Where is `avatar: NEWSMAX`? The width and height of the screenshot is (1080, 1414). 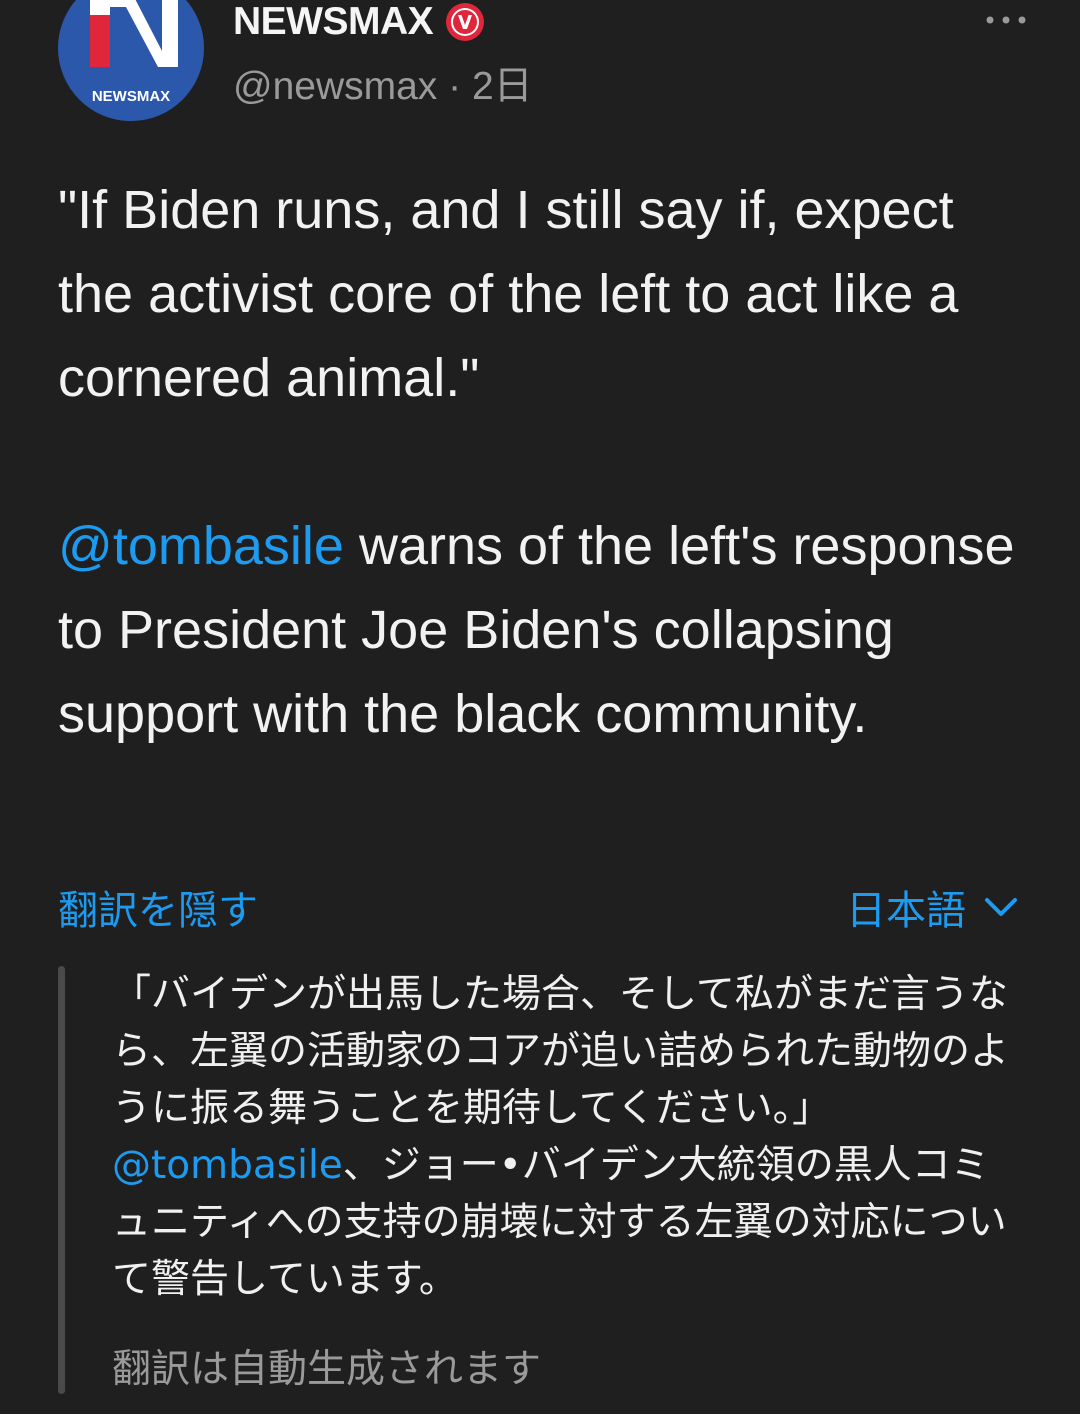 avatar: NEWSMAX is located at coordinates (131, 60).